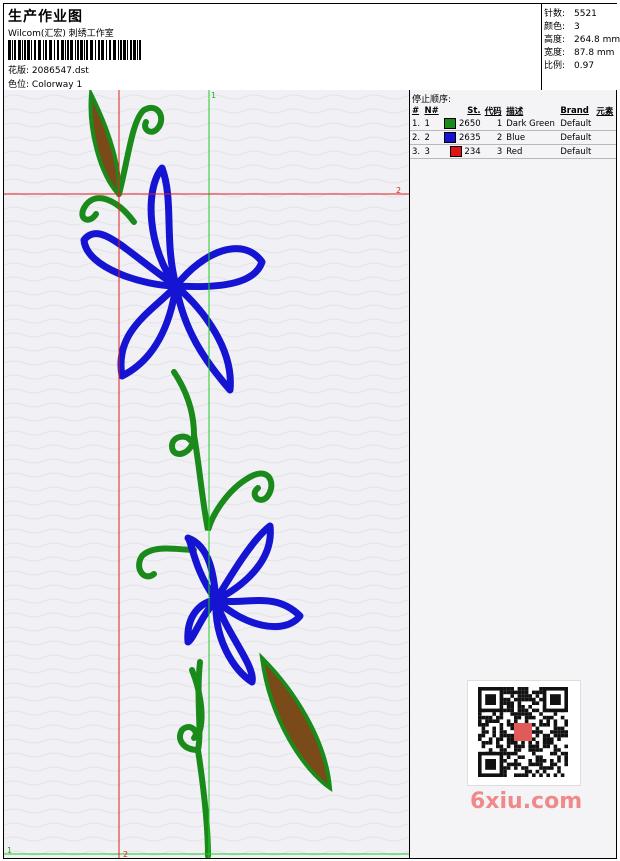 This screenshot has width=620, height=861. I want to click on table-row: 2. 2 2635 2 Blue Default, so click(513, 138).